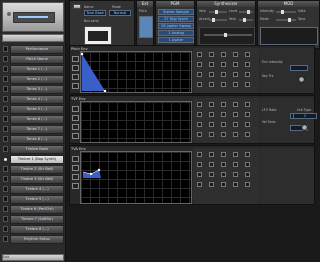  What do you see at coordinates (176, 33) in the screenshot?
I see `pgm-option: 1 Analog` at bounding box center [176, 33].